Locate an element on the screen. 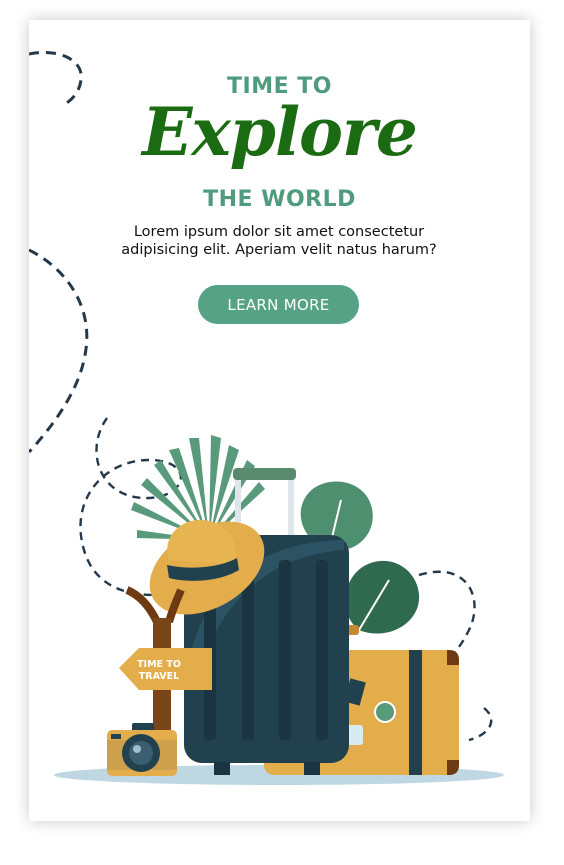 The width and height of the screenshot is (564, 865). camera-icon is located at coordinates (142, 749).